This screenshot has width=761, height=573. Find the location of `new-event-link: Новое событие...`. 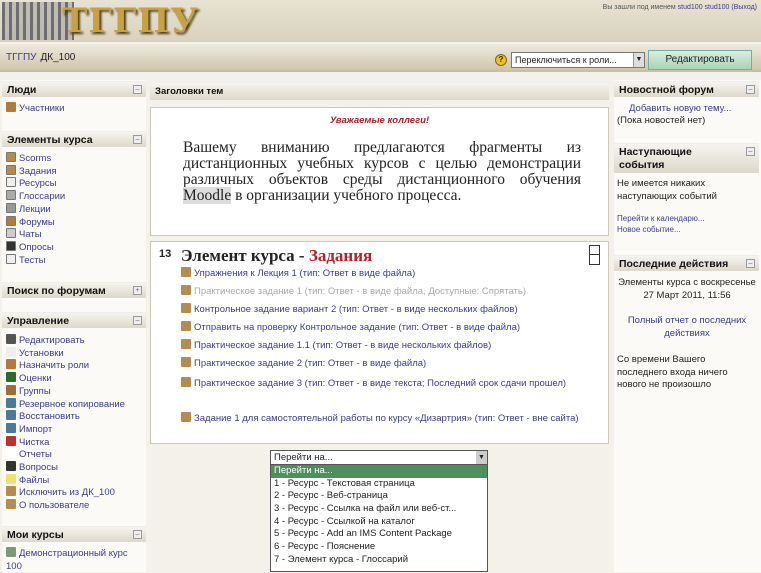

new-event-link: Новое событие... is located at coordinates (649, 229).